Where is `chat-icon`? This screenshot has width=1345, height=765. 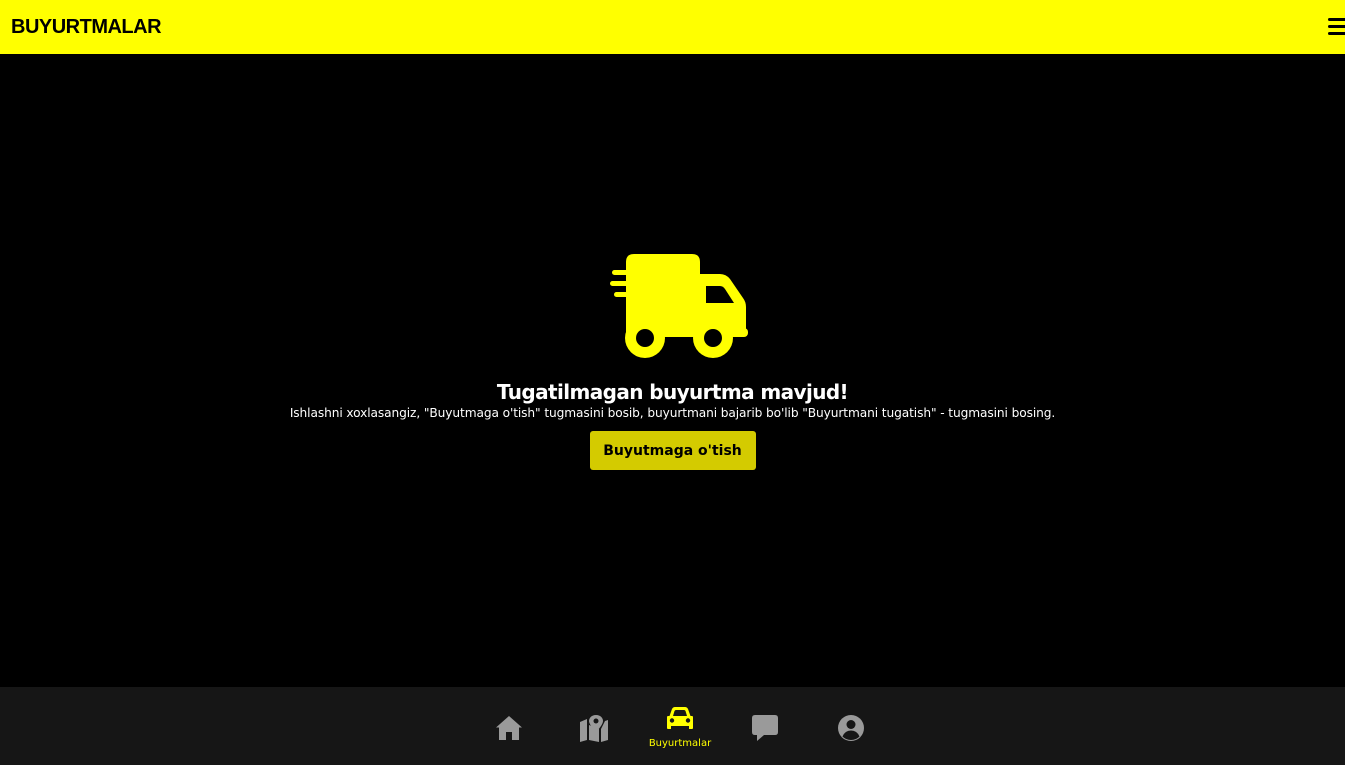
chat-icon is located at coordinates (765, 728).